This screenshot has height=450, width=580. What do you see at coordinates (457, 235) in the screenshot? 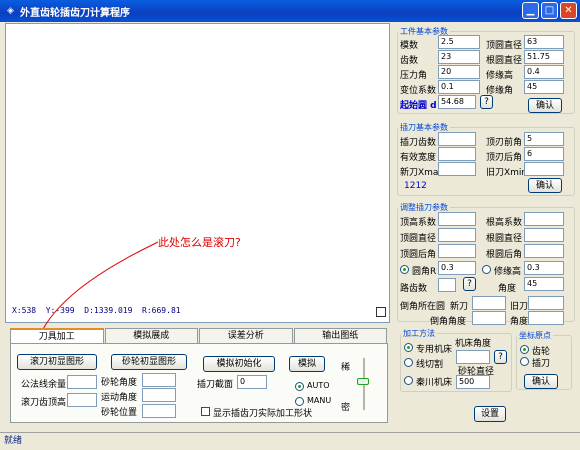
I see `adj-tip-dia-input` at bounding box center [457, 235].